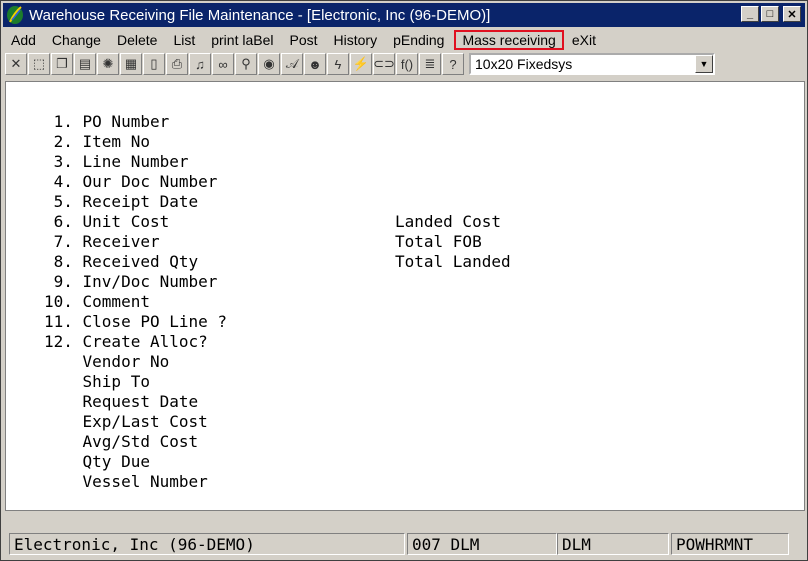 This screenshot has width=808, height=561. I want to click on field-landed-cost: Landed Cost, so click(448, 221).